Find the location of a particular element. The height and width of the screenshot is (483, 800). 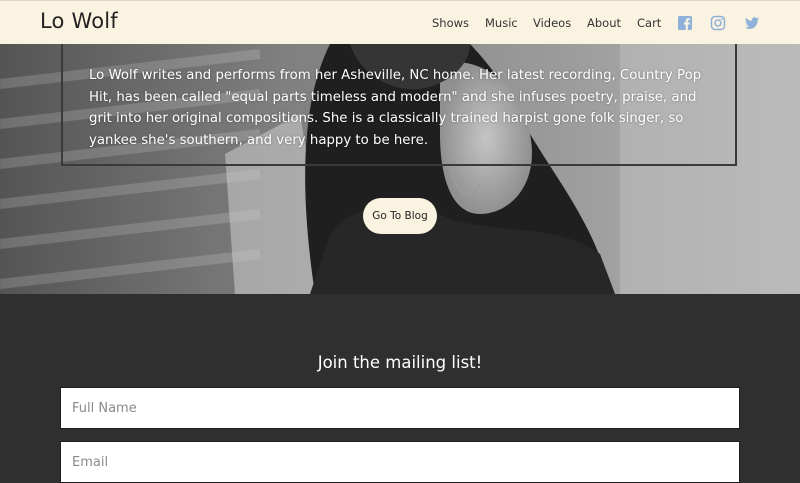

email-input is located at coordinates (400, 462).